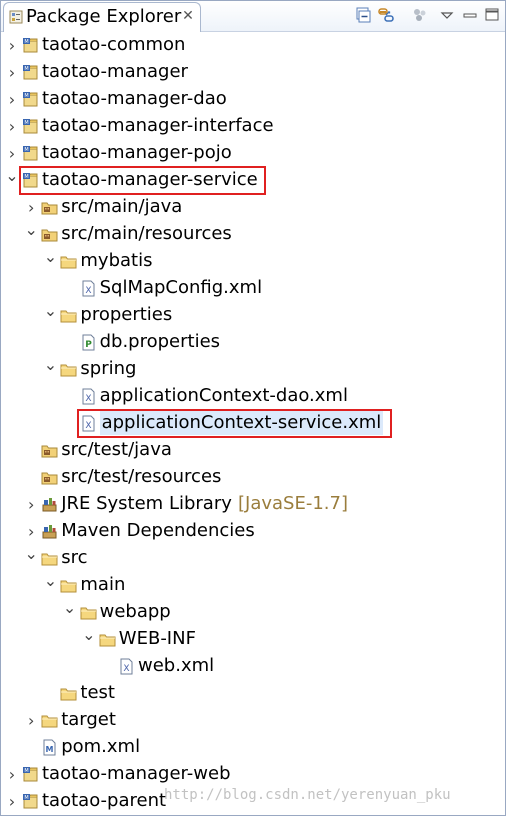 The height and width of the screenshot is (816, 506). Describe the element at coordinates (363, 15) in the screenshot. I see `collapse-all-icon` at that location.